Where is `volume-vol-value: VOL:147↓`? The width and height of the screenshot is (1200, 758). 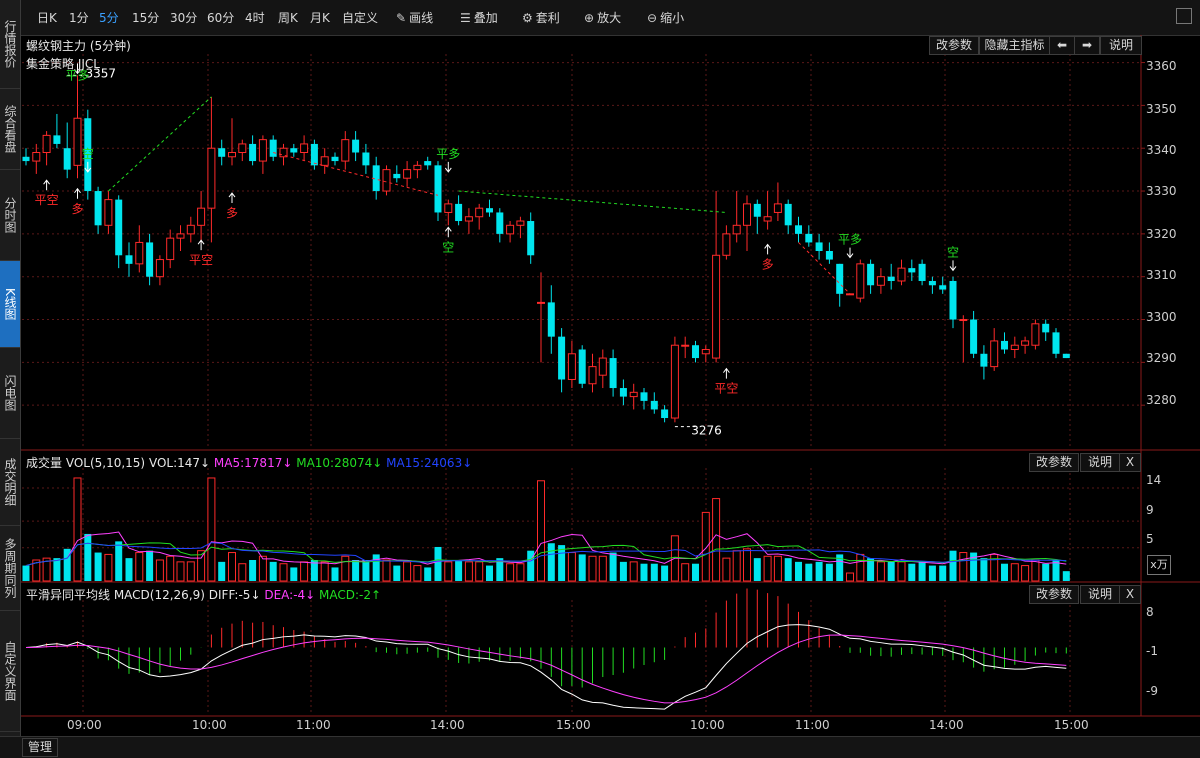 volume-vol-value: VOL:147↓ is located at coordinates (179, 463).